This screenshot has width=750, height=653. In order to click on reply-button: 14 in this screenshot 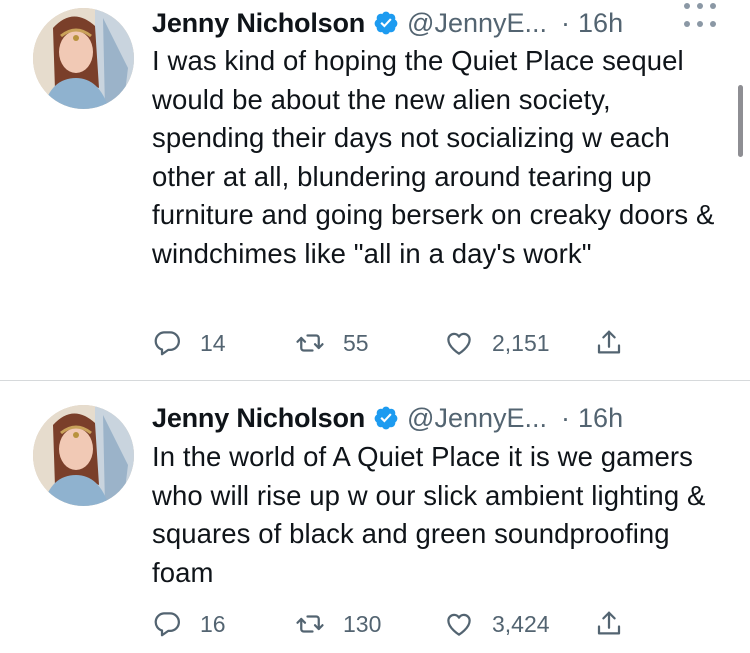, I will do `click(189, 343)`.